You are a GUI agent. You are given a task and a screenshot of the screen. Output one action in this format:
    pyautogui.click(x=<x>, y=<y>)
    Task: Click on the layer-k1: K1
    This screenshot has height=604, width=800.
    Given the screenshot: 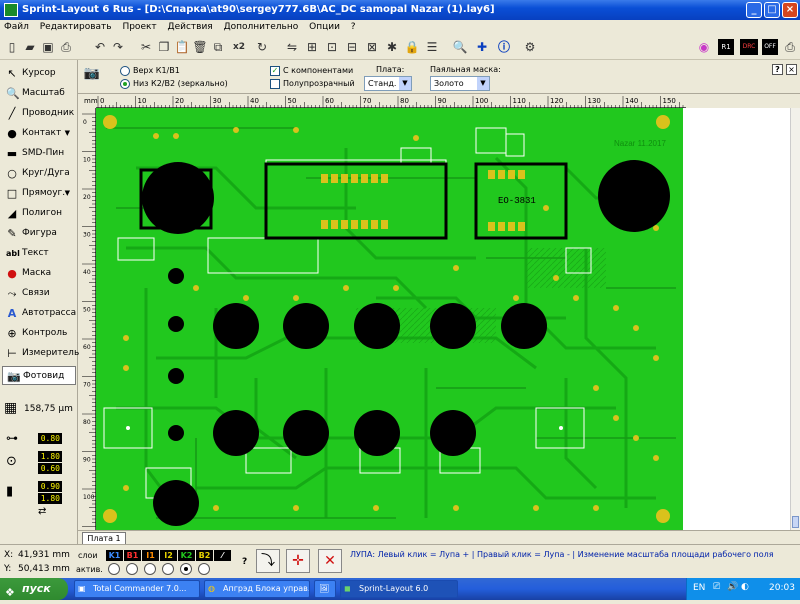 What is the action you would take?
    pyautogui.click(x=114, y=555)
    